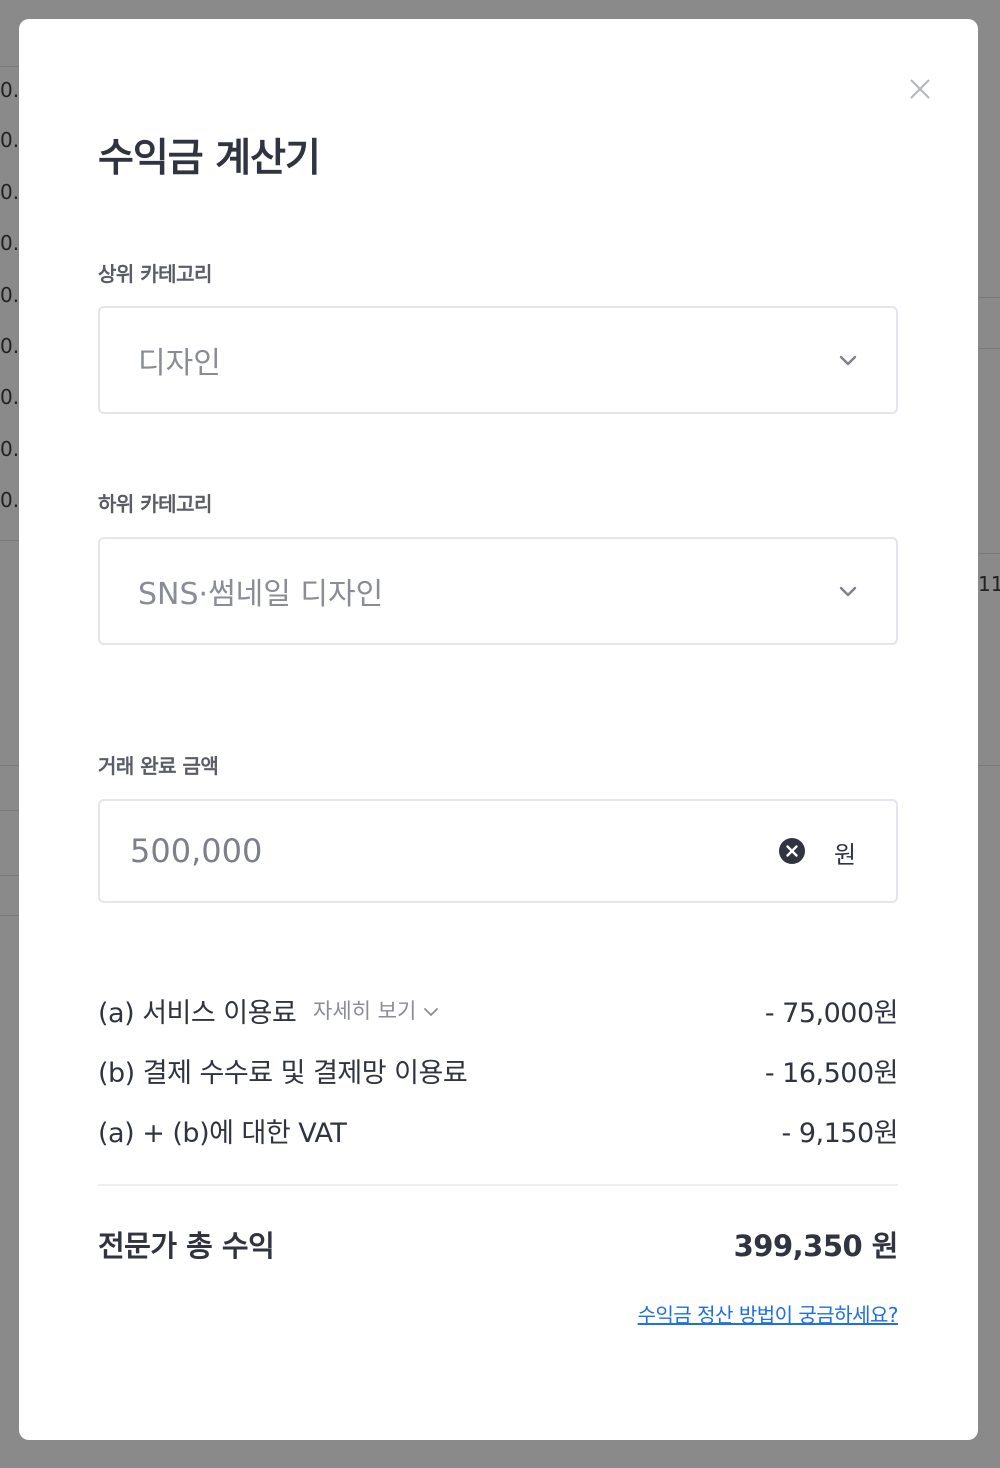 Image resolution: width=1000 pixels, height=1468 pixels. Describe the element at coordinates (283, 1073) in the screenshot. I see `fee-label: (b) 결제 수수료 및 결제망 이용료` at that location.